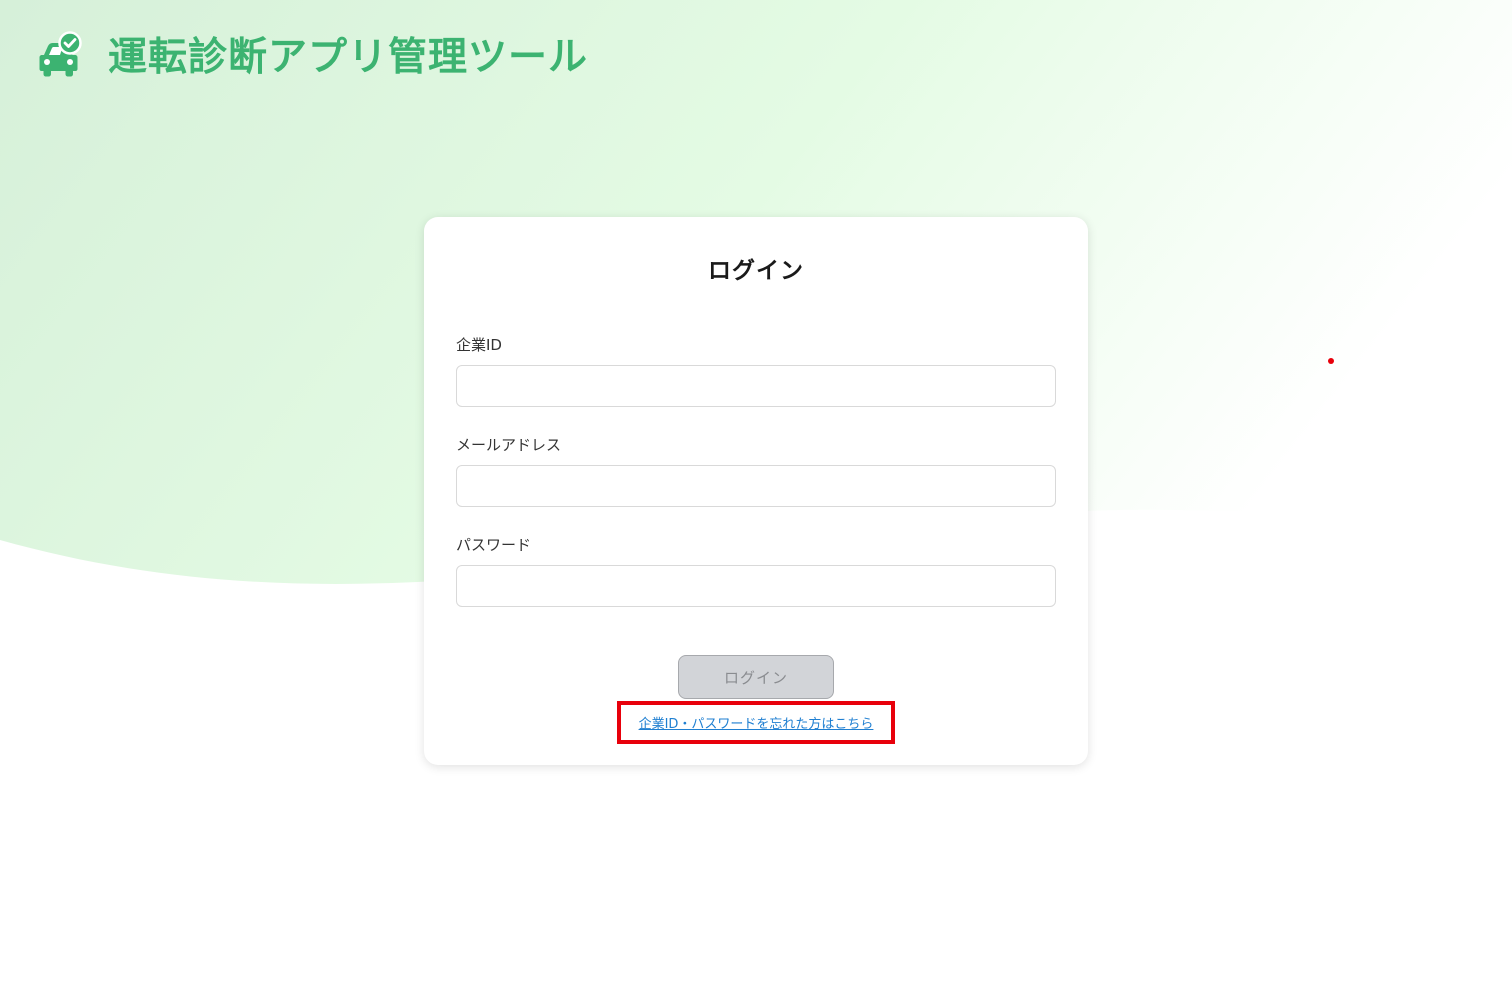  What do you see at coordinates (60, 54) in the screenshot?
I see `car-check-icon` at bounding box center [60, 54].